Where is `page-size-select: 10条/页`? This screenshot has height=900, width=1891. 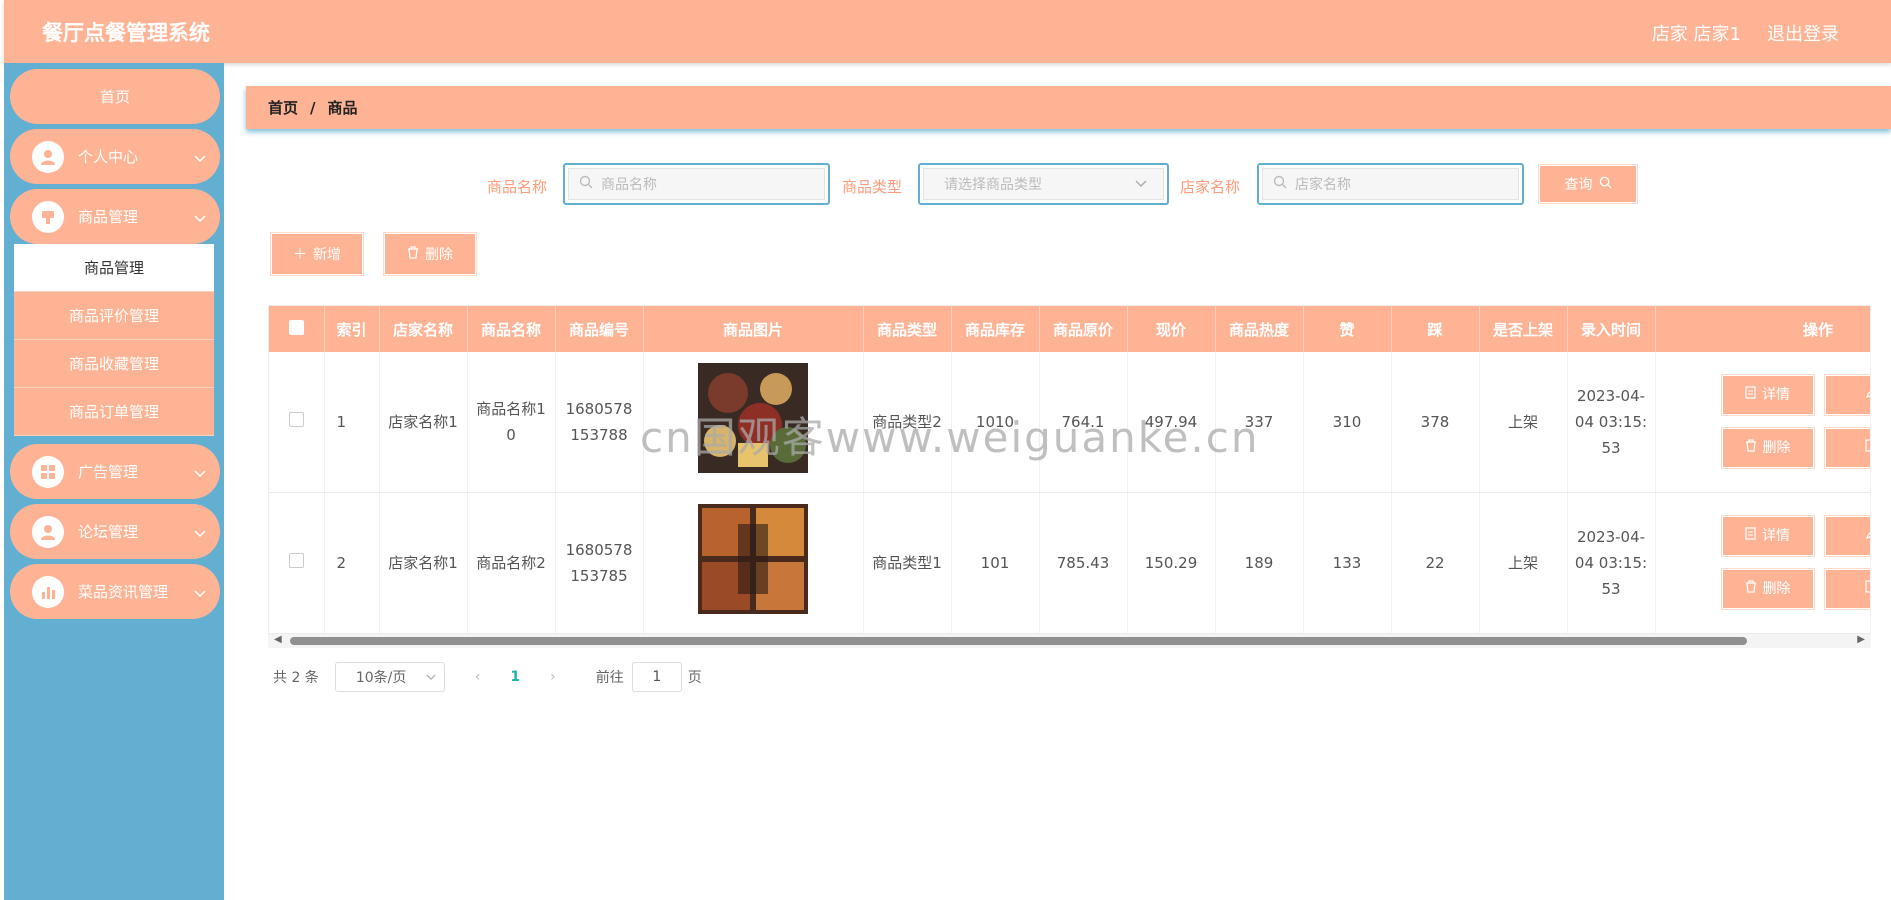
page-size-select: 10条/页 is located at coordinates (389, 677).